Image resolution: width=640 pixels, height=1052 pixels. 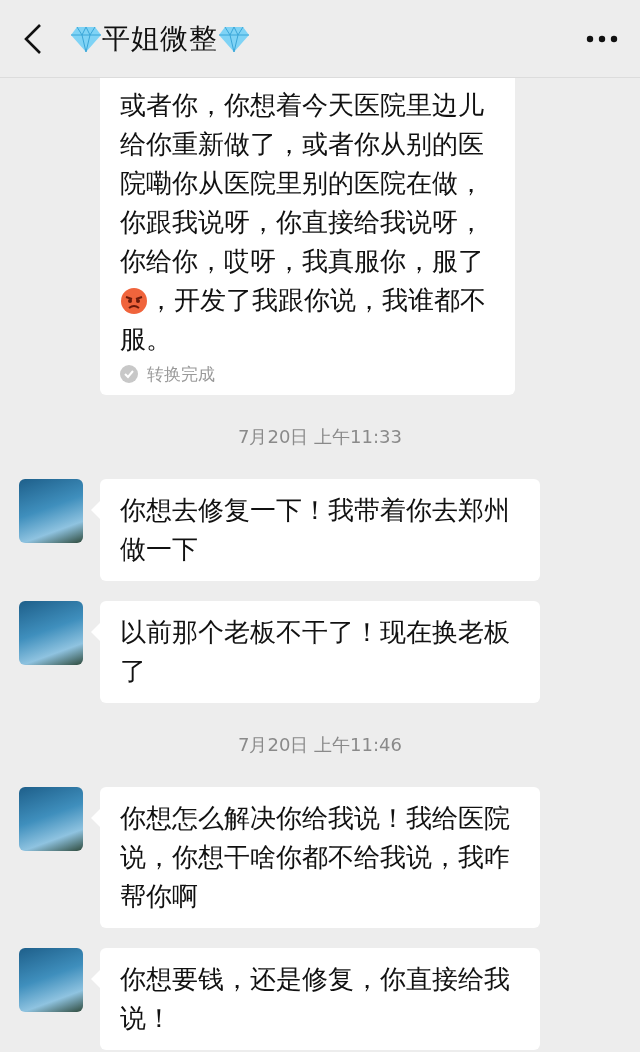 What do you see at coordinates (320, 857) in the screenshot?
I see `message-bubble: 你想怎么解决你给我说！我给医院说，你想干啥你都不给我说，我咋帮你啊` at bounding box center [320, 857].